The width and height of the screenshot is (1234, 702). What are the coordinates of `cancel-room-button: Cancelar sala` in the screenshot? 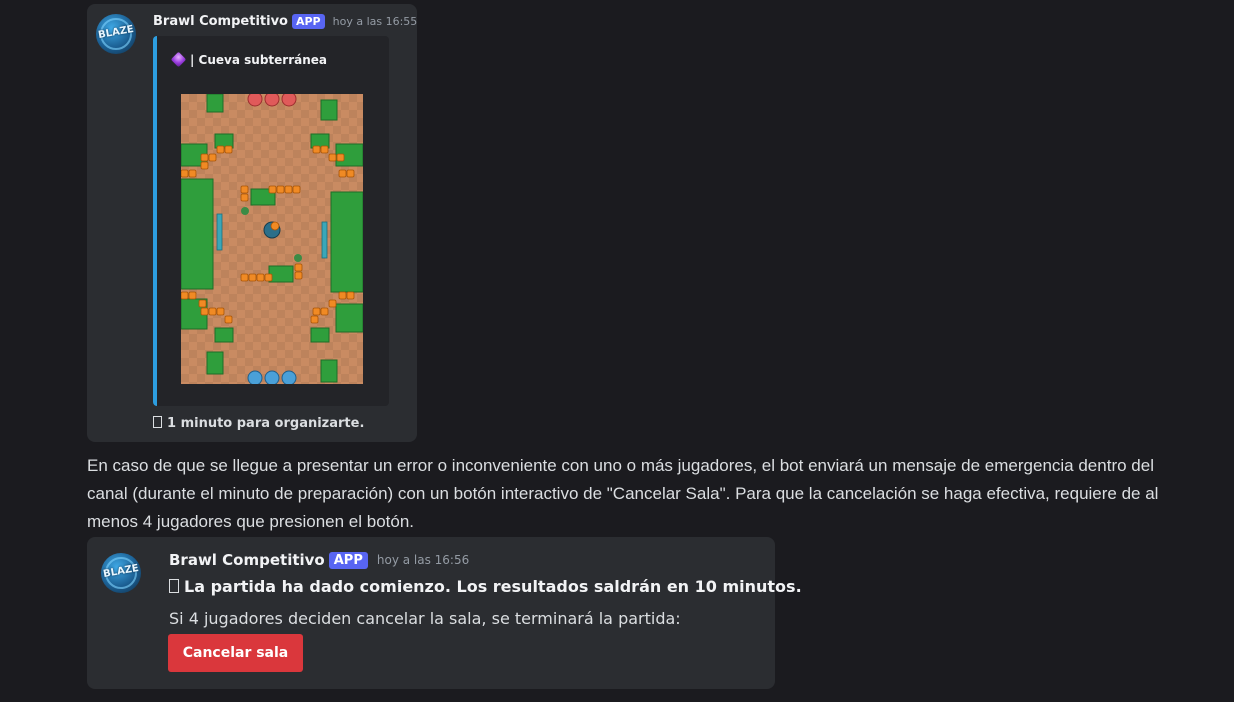 It's located at (235, 653).